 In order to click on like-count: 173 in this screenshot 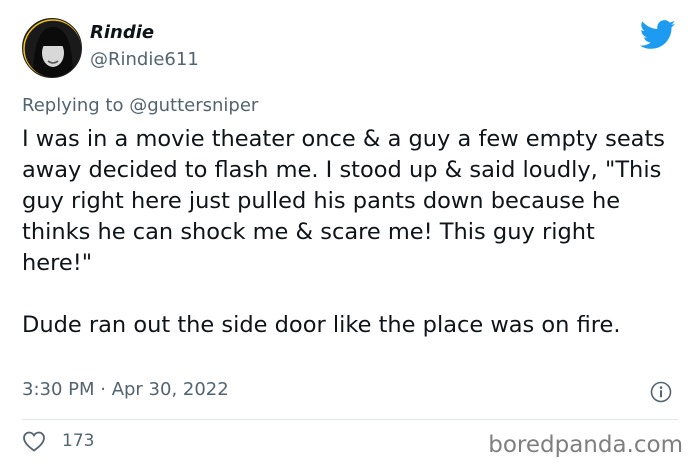, I will do `click(78, 441)`.